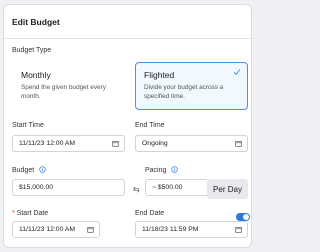 The width and height of the screenshot is (320, 252). I want to click on end-date-field: 11/18/23 11:59 PM, so click(191, 229).